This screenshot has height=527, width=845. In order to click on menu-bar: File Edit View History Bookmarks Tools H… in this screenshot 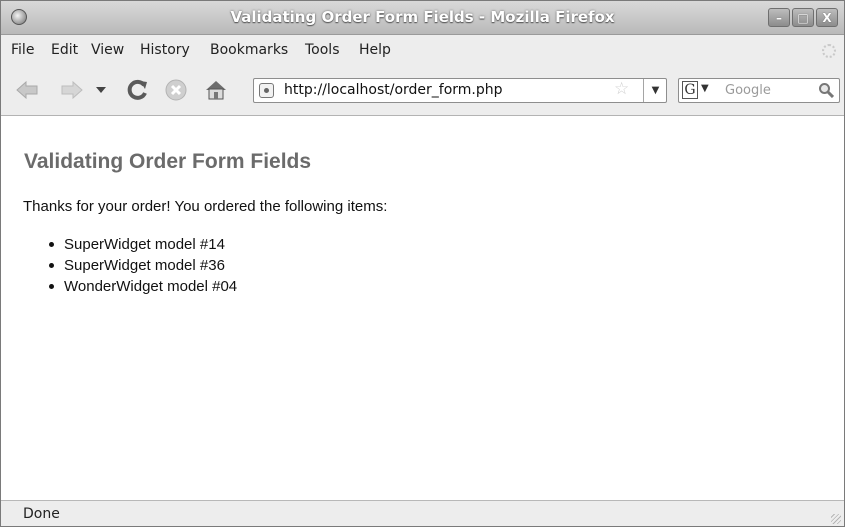, I will do `click(422, 50)`.